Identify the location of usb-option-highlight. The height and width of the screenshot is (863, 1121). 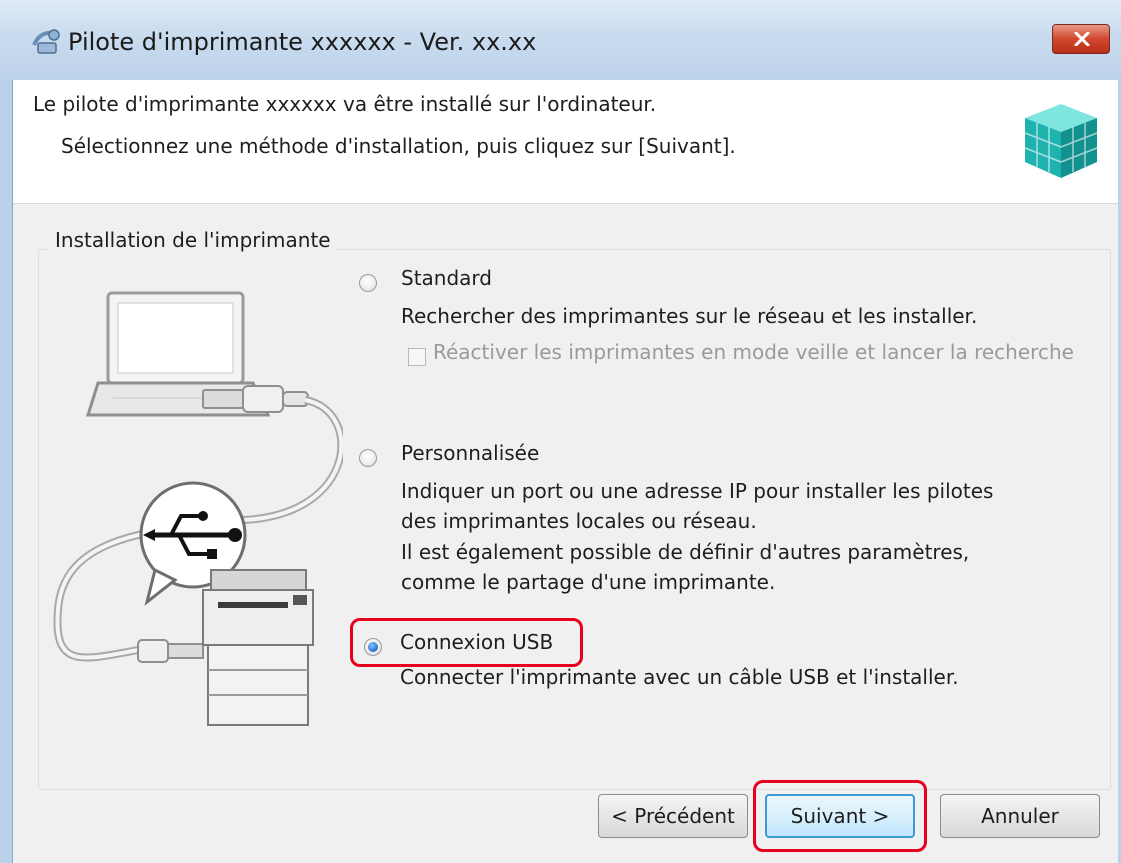
(466, 642).